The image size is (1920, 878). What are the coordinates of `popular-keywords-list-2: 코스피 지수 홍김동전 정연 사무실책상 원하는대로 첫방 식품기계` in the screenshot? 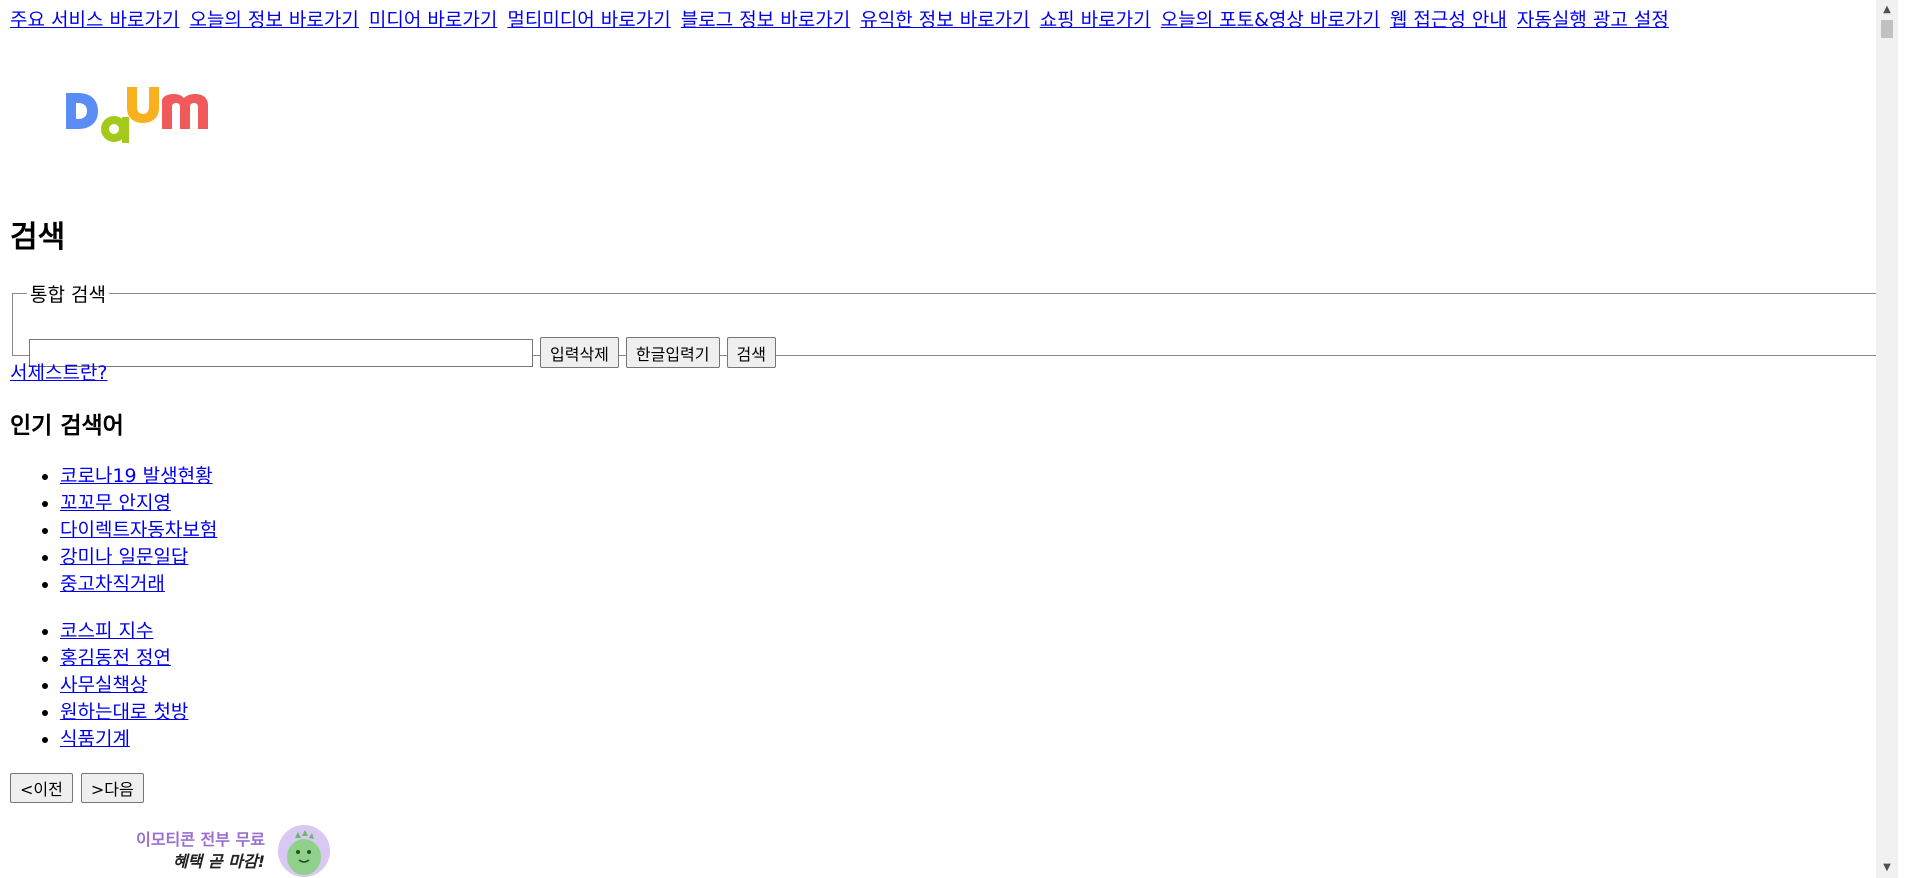 It's located at (99, 685).